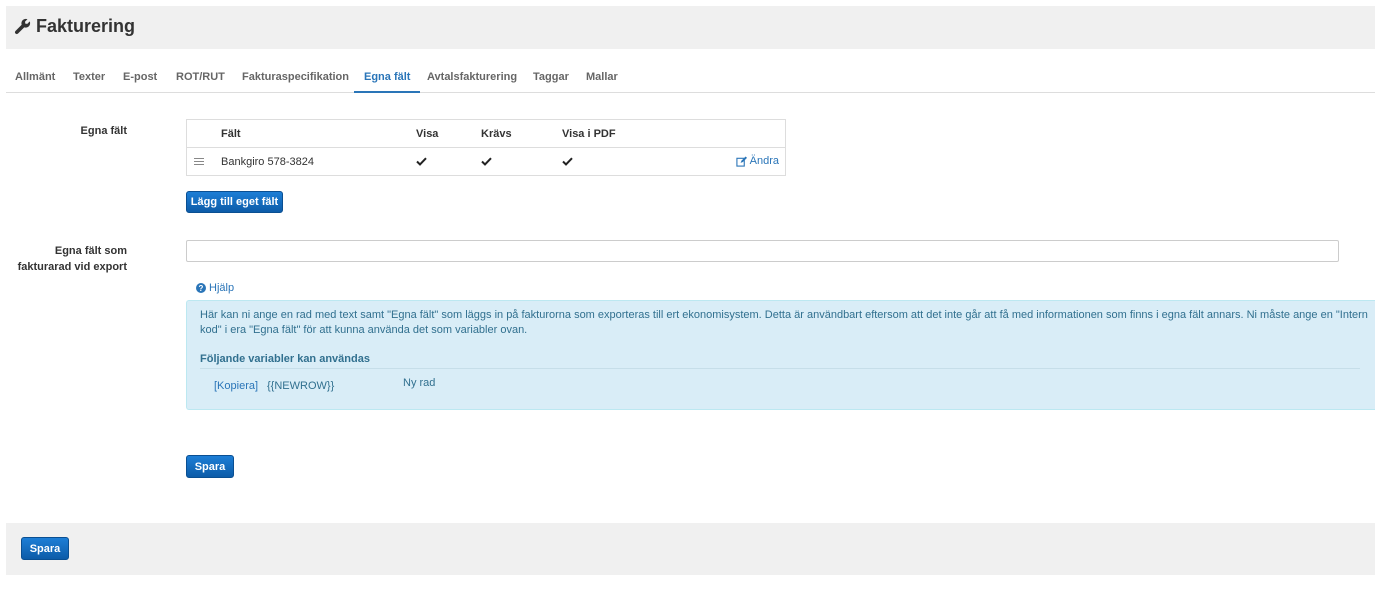  Describe the element at coordinates (68, 259) in the screenshot. I see `export-fields-label: Egna fält som fakturarad vid export` at that location.